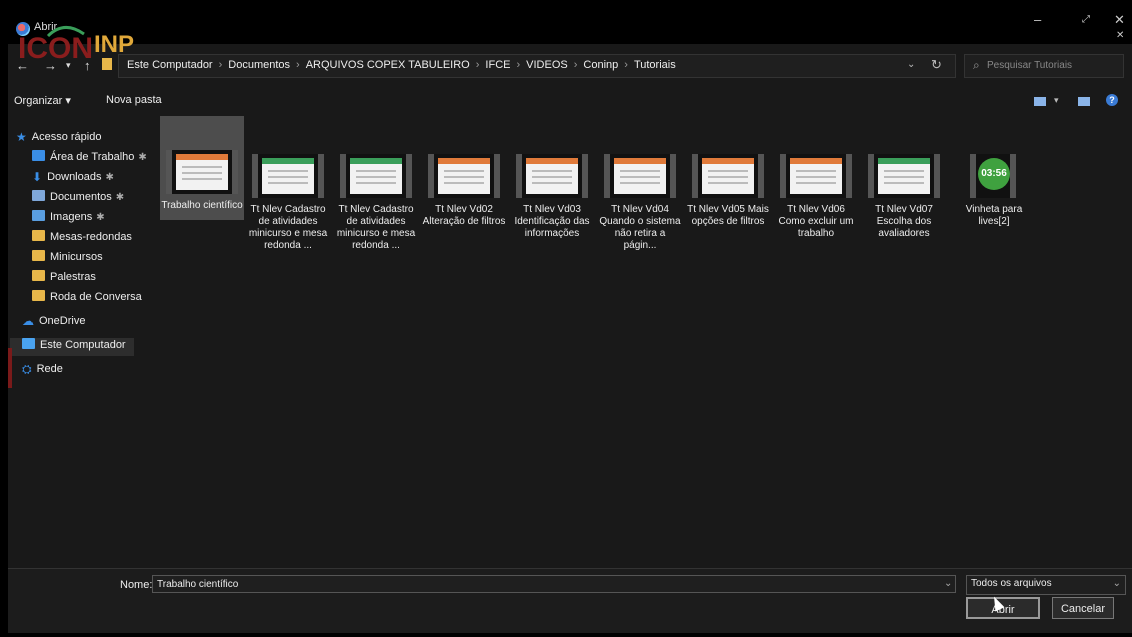  I want to click on sidebar-item-downloads: ⬇ Downloads ✱, so click(73, 179).